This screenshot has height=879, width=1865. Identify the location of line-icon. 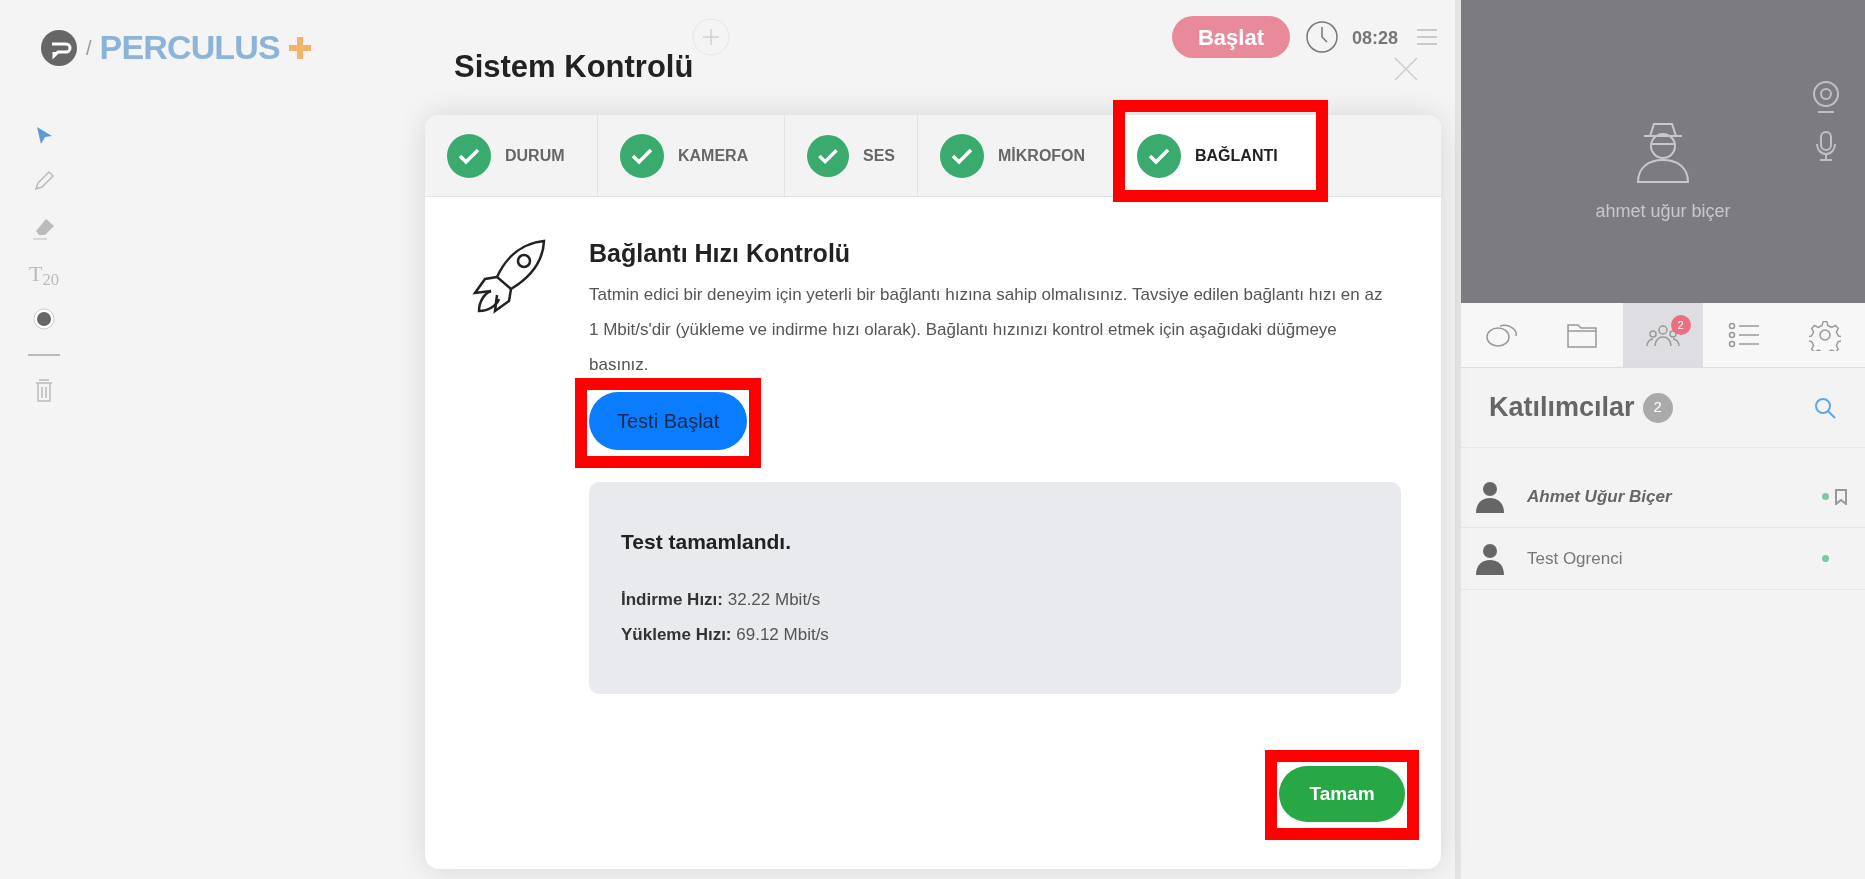
(44, 355).